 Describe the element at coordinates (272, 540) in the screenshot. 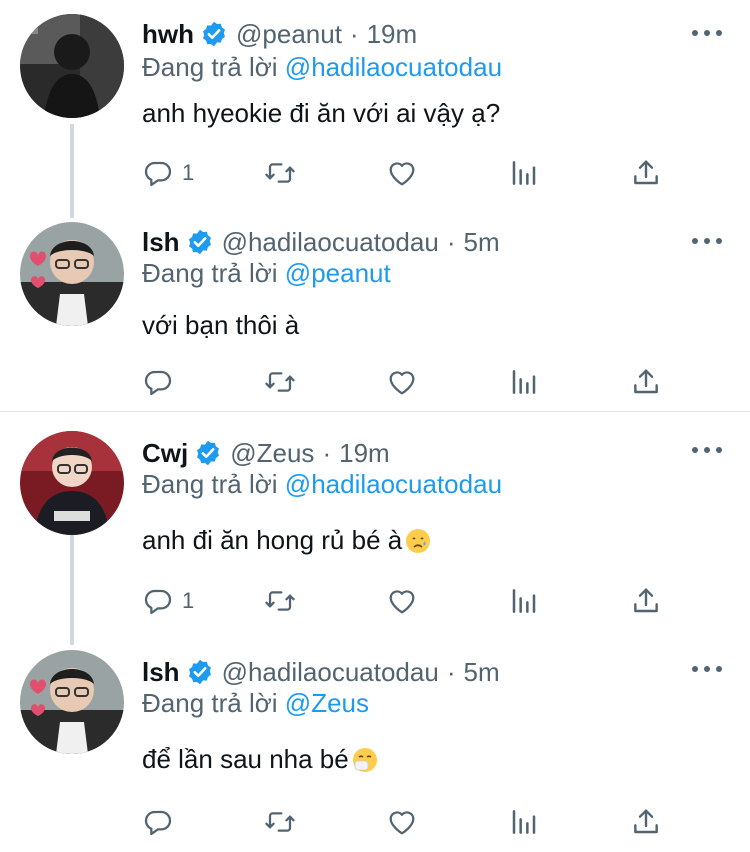

I see `tweet-text: anh đi ăn hong rủ bé à` at that location.